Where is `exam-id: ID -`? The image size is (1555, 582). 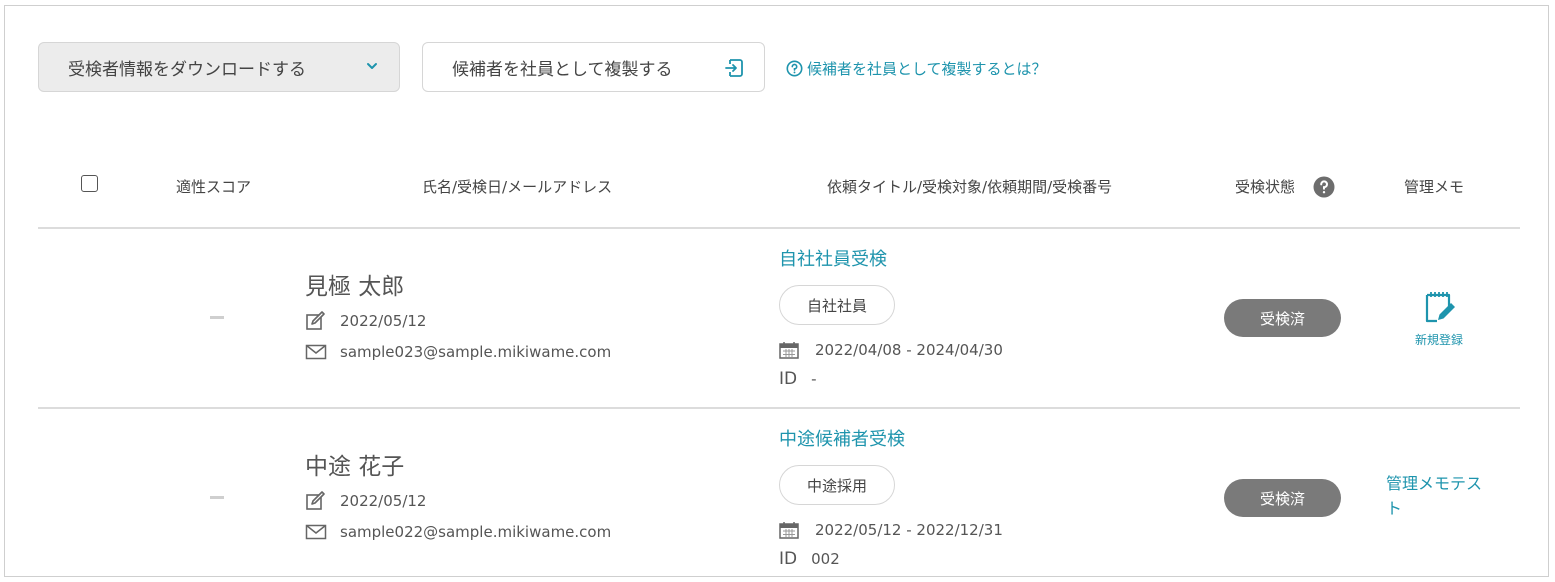
exam-id: ID - is located at coordinates (798, 379).